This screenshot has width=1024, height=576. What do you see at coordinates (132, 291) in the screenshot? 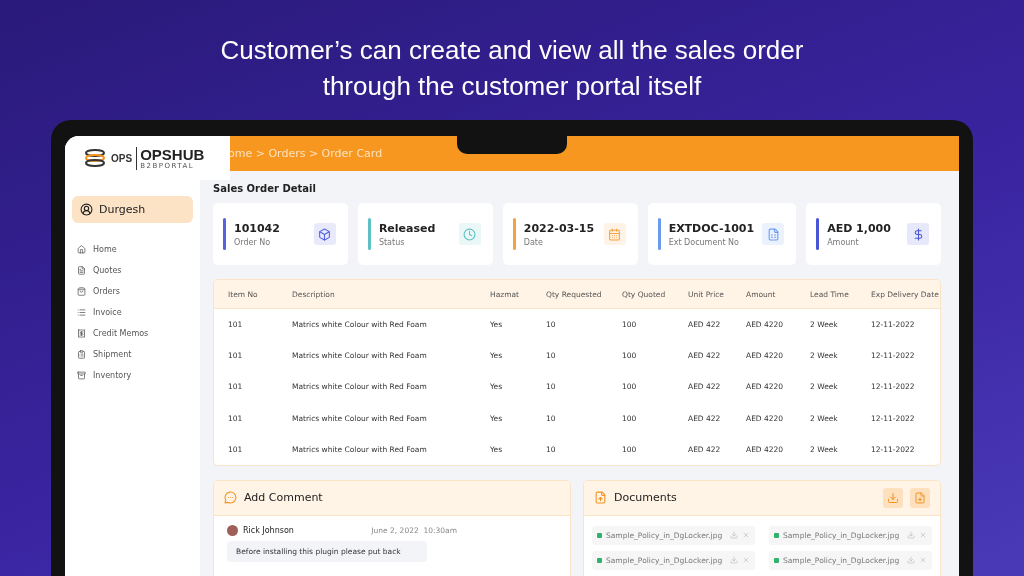
I see `sidebar-item: Orders` at bounding box center [132, 291].